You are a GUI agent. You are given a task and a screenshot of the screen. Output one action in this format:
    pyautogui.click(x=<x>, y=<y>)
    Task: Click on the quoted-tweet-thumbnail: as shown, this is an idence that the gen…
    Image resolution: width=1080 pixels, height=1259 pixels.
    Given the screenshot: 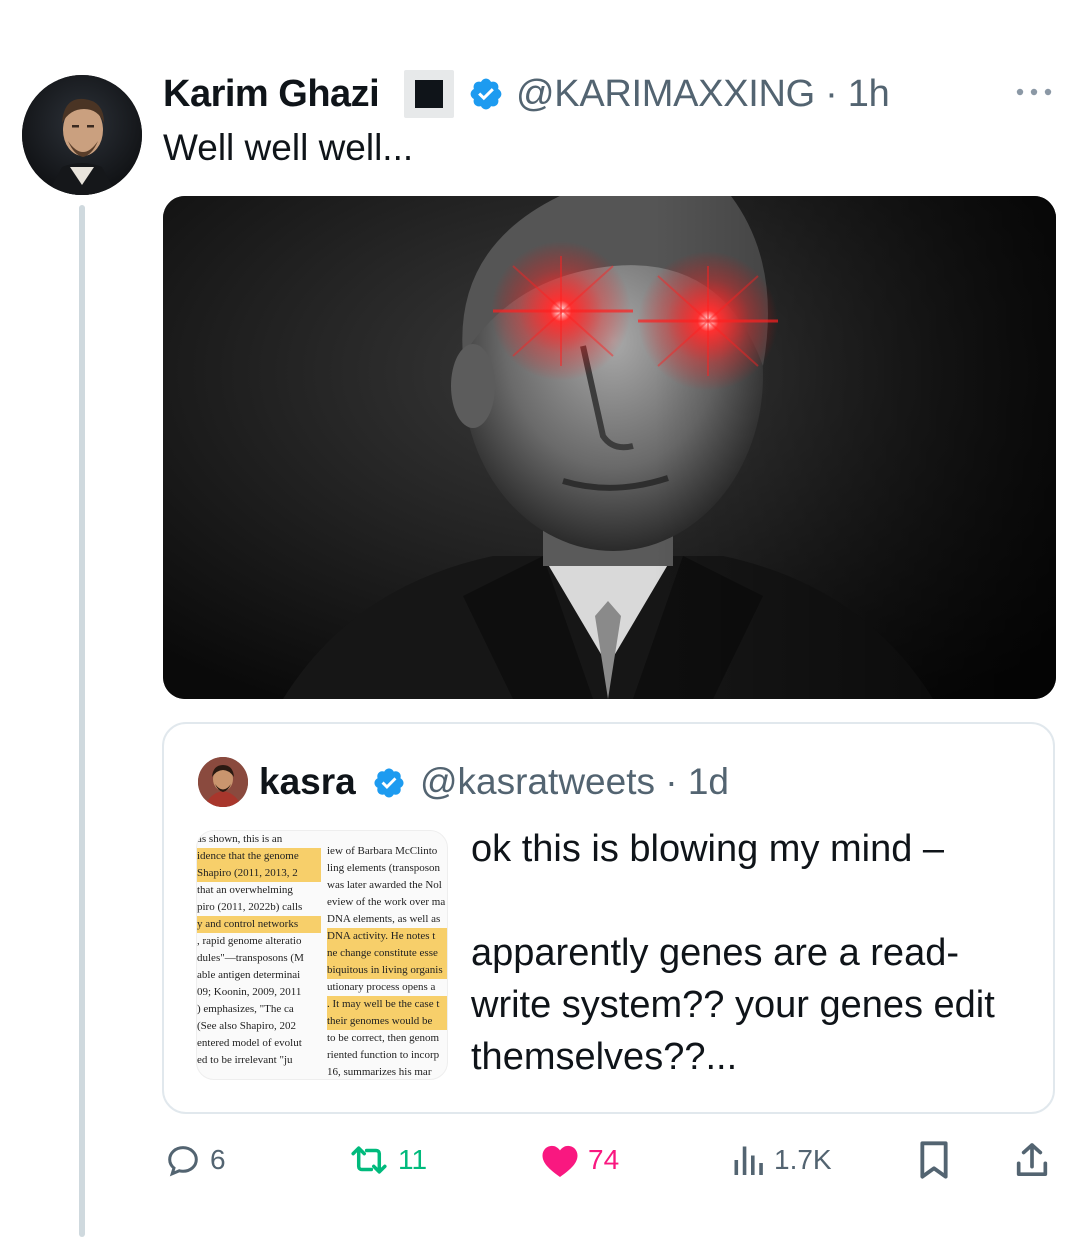 What is the action you would take?
    pyautogui.click(x=322, y=955)
    